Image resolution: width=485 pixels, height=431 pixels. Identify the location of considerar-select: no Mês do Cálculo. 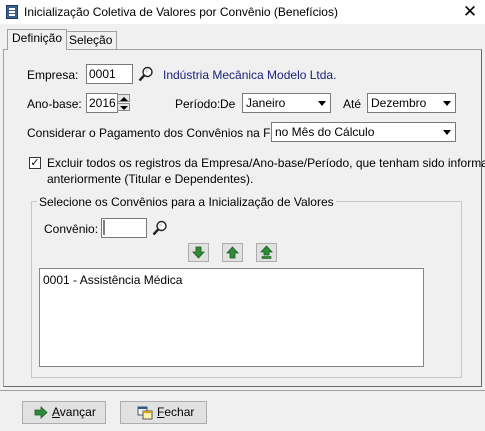
(363, 132).